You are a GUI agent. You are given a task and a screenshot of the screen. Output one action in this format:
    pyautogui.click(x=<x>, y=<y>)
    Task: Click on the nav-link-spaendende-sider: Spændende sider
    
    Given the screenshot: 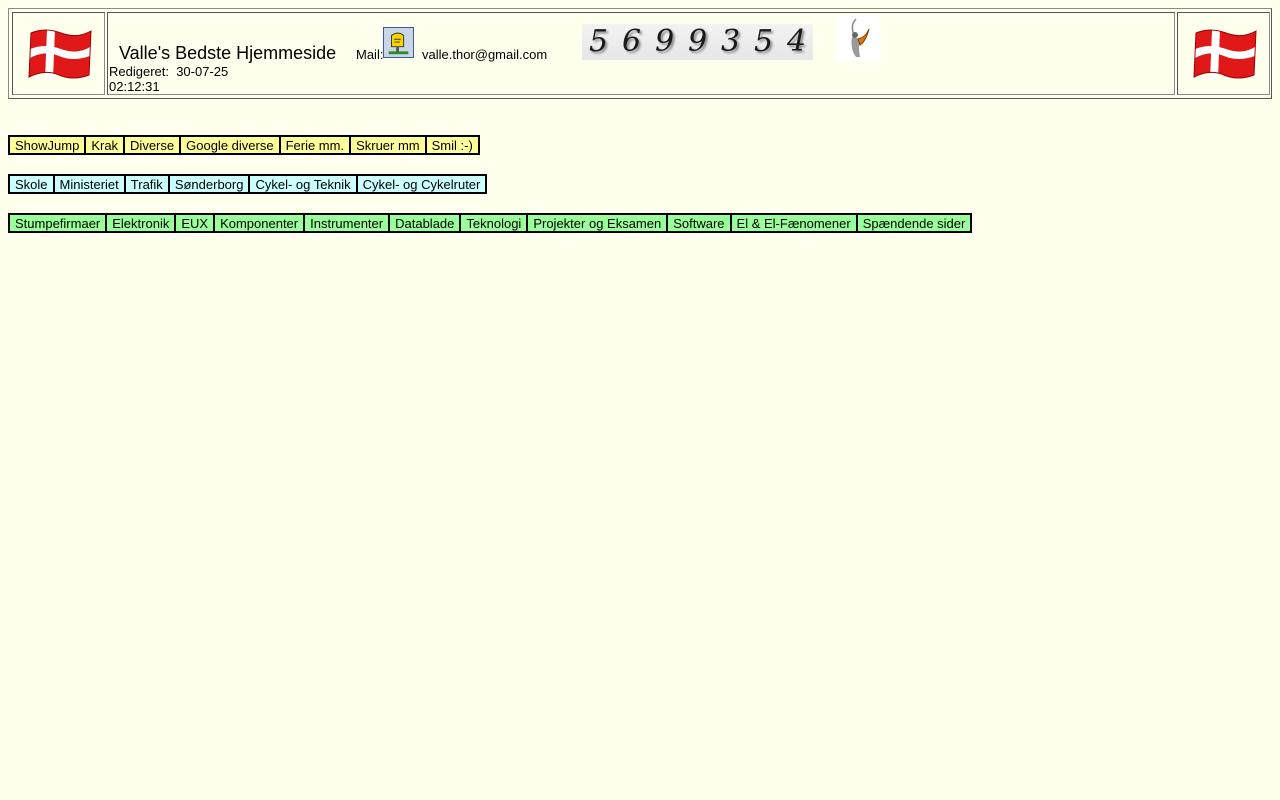 What is the action you would take?
    pyautogui.click(x=914, y=223)
    